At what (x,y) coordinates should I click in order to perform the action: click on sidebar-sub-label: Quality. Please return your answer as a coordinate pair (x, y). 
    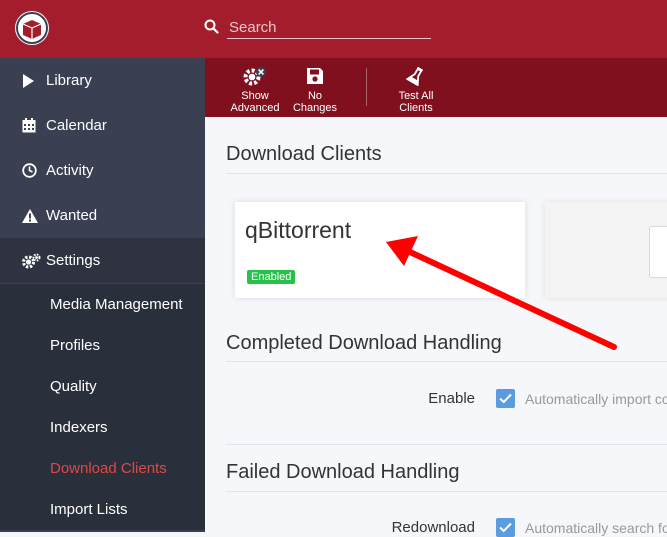
    Looking at the image, I should click on (73, 386).